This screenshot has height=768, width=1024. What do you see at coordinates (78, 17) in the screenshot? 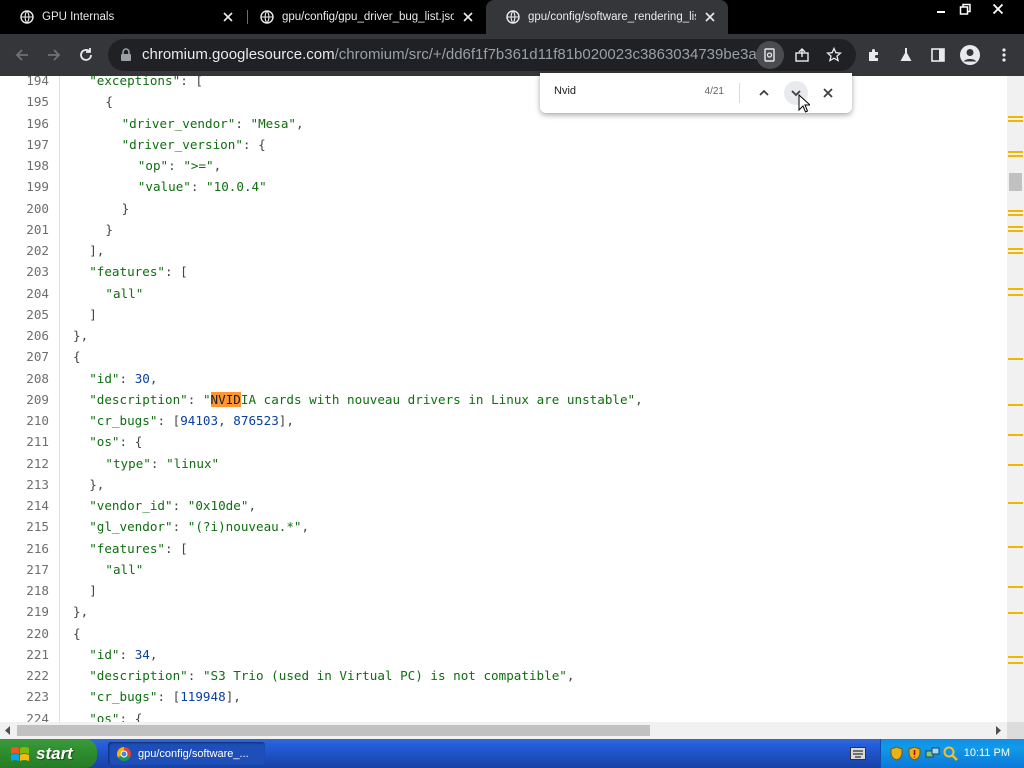
I see `tab-title: GPU Internals` at bounding box center [78, 17].